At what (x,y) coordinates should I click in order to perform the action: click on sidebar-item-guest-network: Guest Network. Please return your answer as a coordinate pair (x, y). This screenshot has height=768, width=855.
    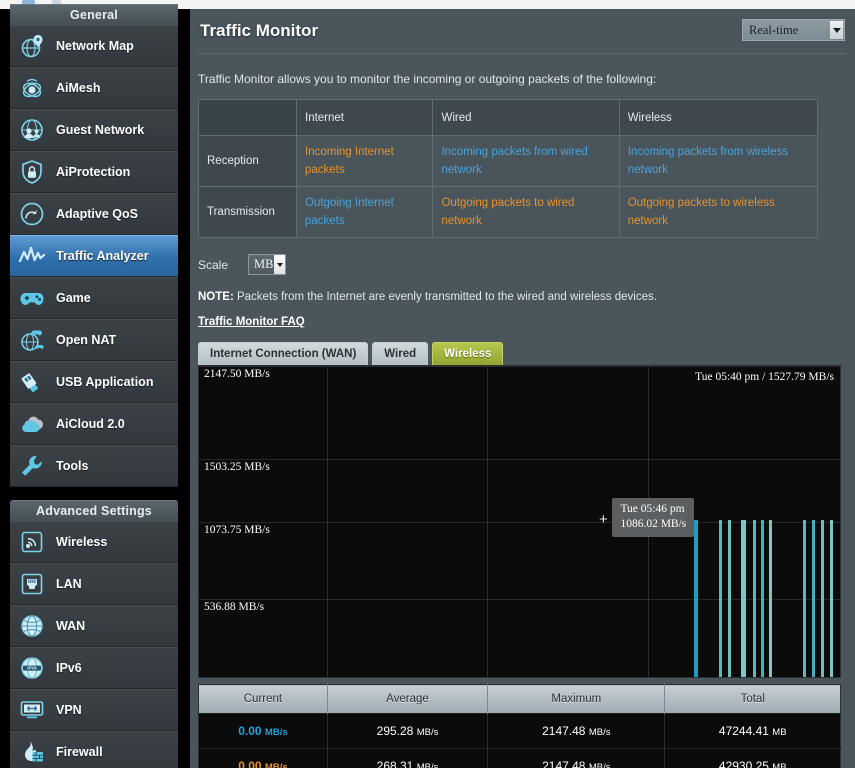
    Looking at the image, I should click on (94, 130).